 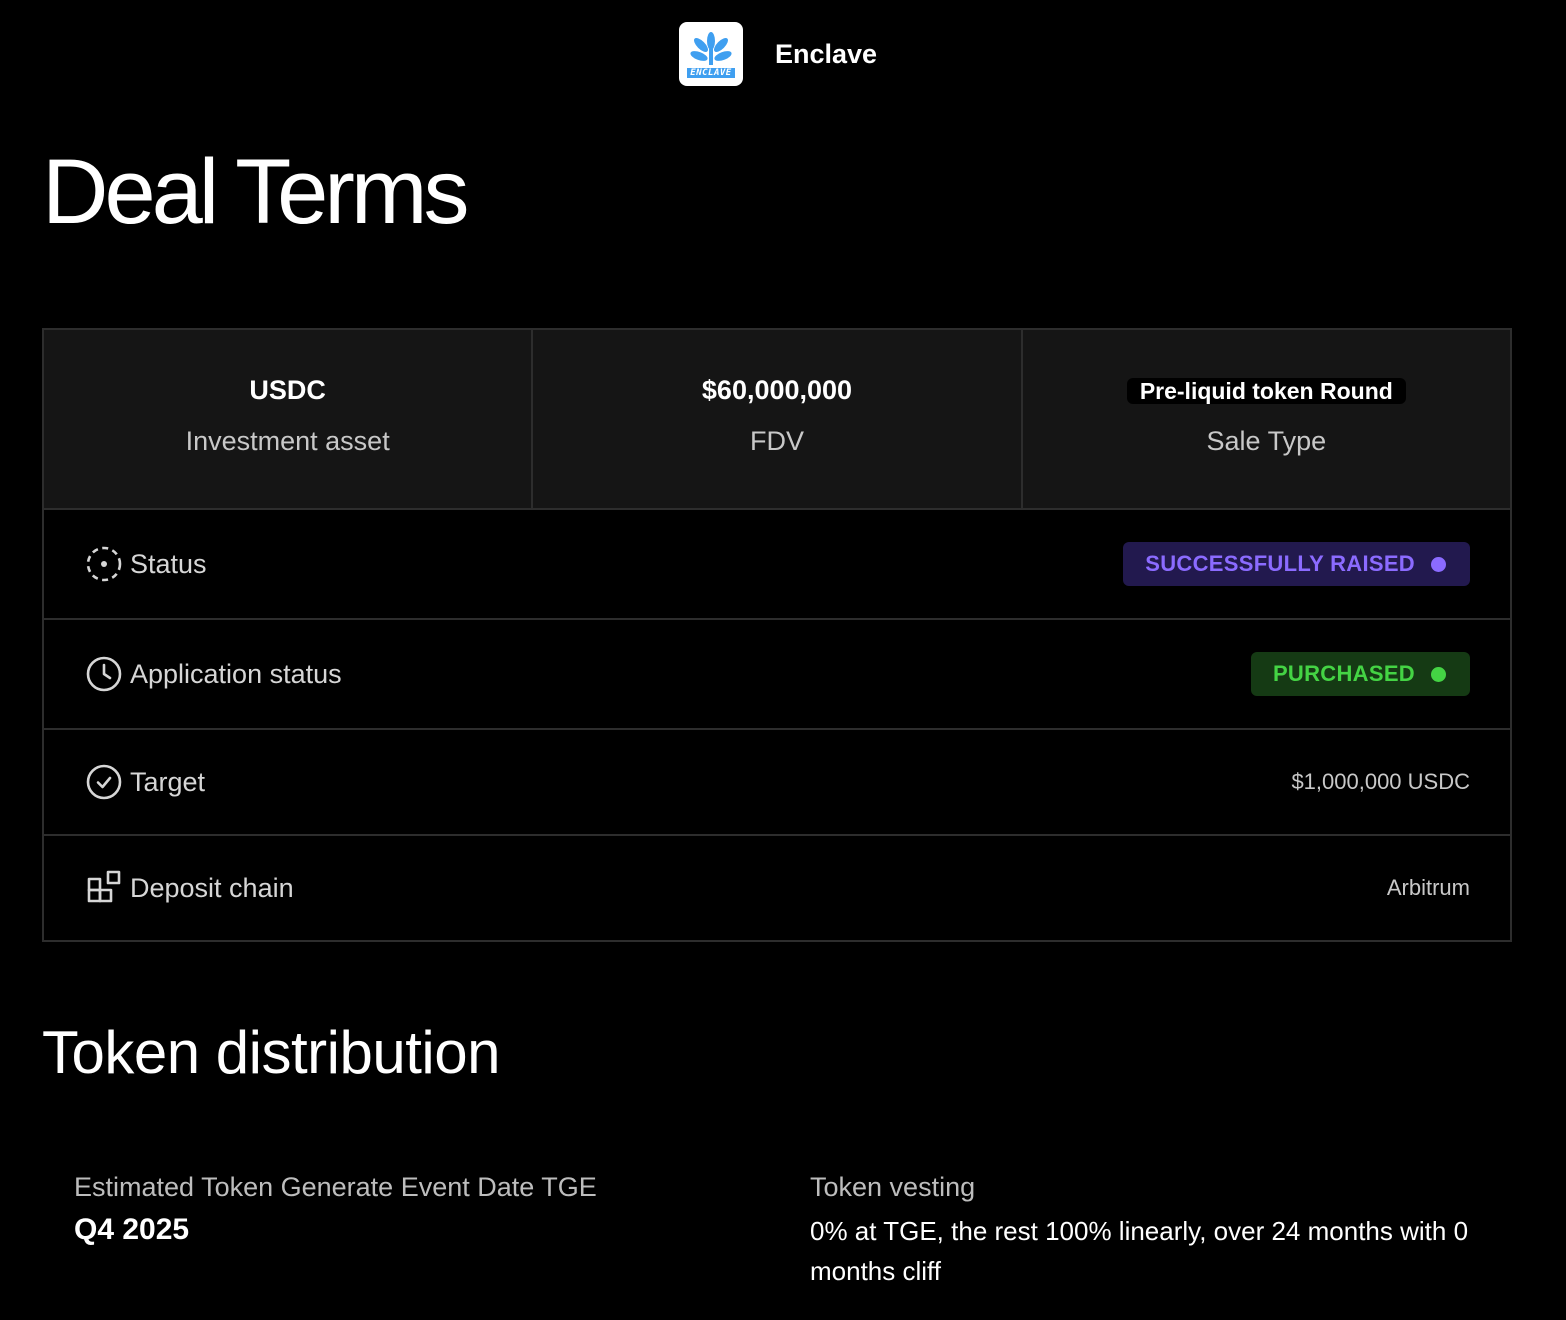 I want to click on status-label-group: Status, so click(x=145, y=564).